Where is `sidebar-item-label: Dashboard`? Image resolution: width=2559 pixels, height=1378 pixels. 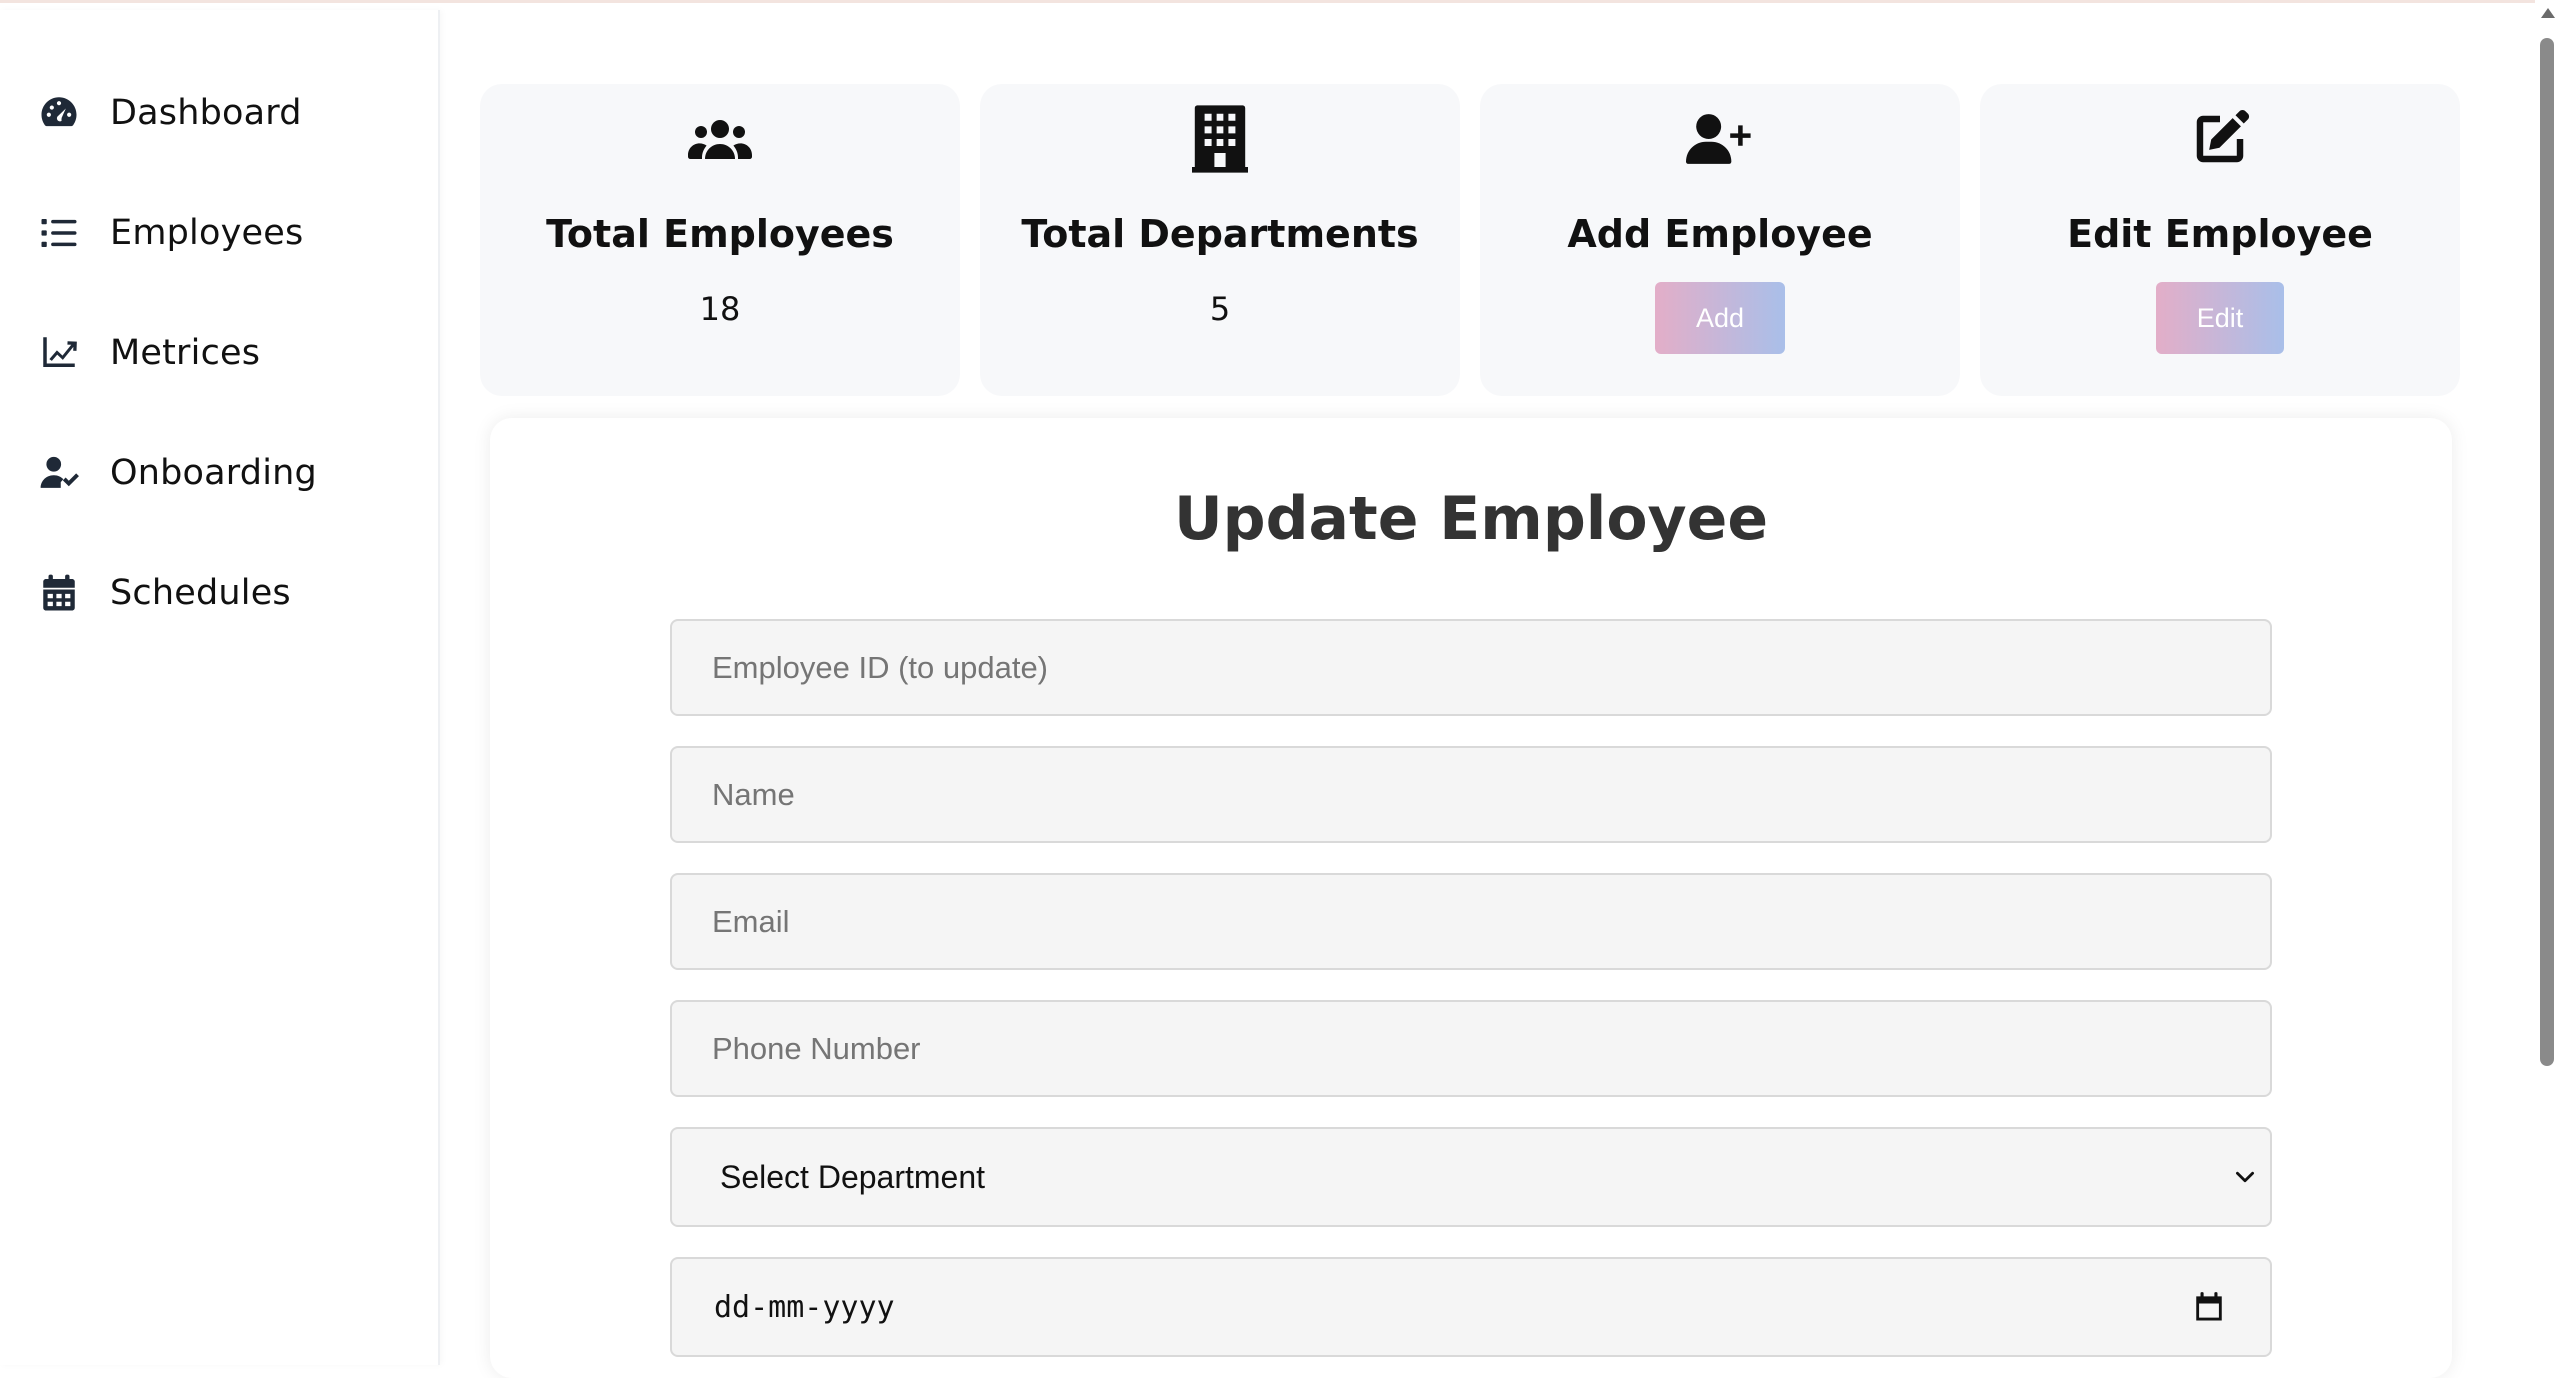
sidebar-item-label: Dashboard is located at coordinates (206, 113).